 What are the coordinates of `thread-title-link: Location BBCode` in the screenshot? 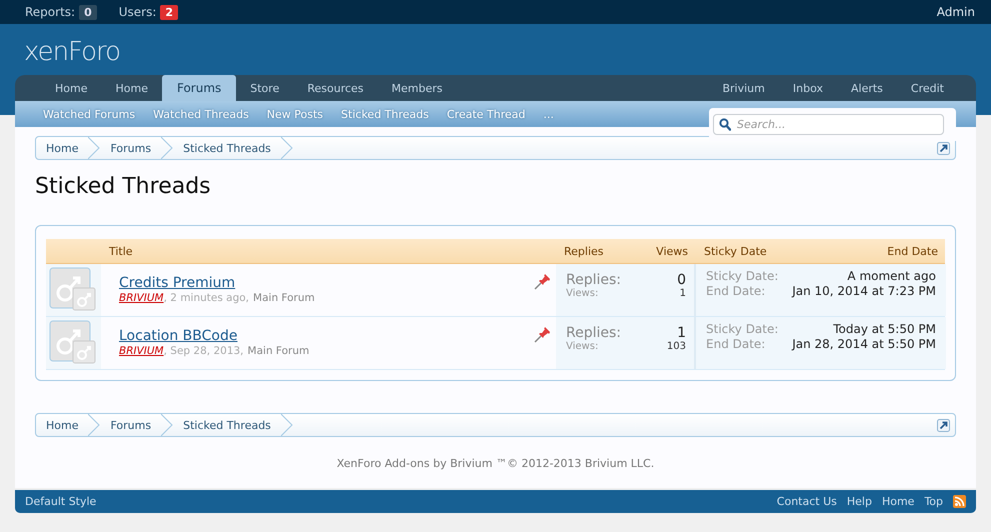 It's located at (178, 336).